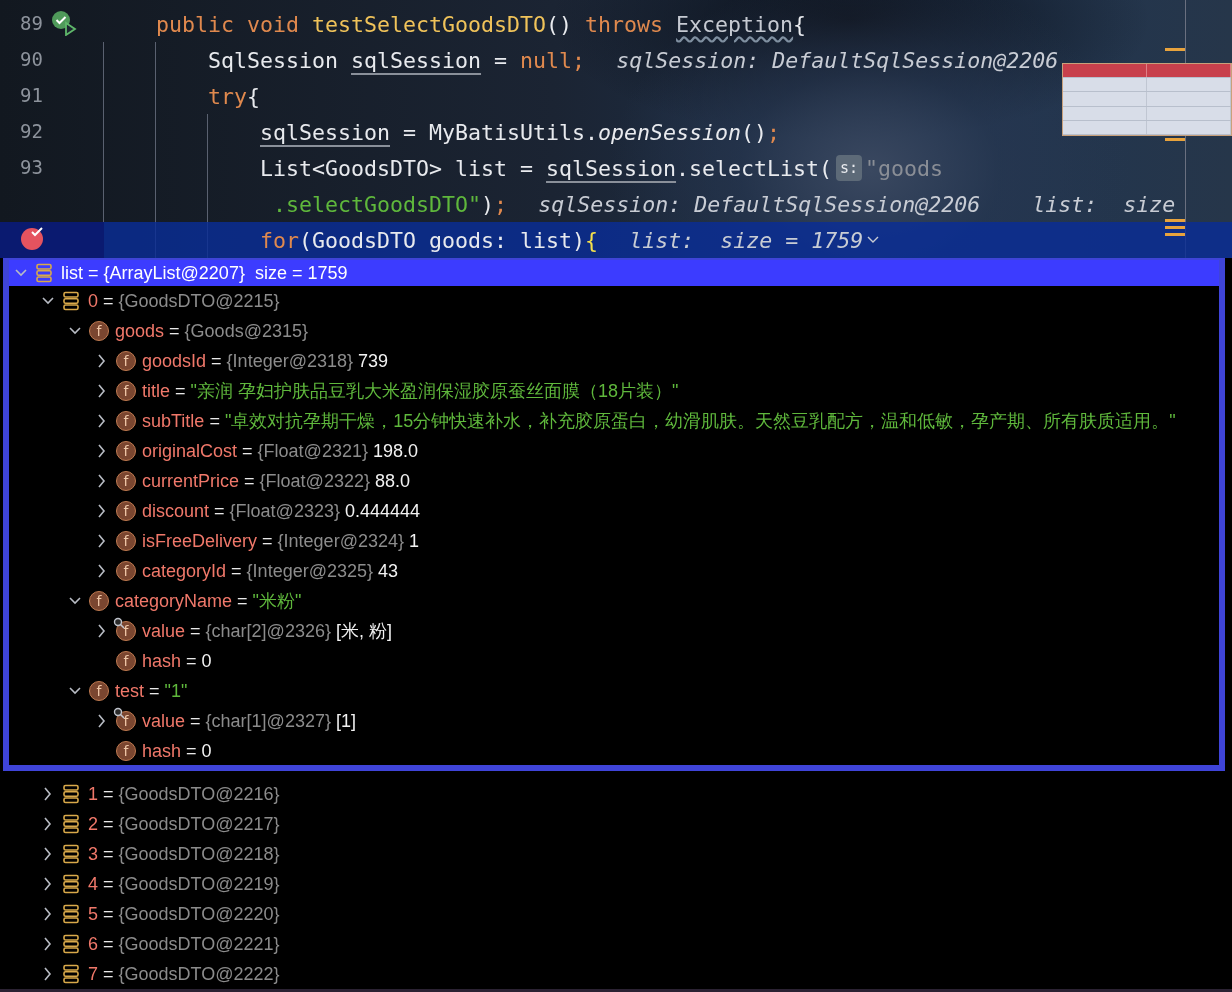  What do you see at coordinates (184, 794) in the screenshot?
I see `variable-text: 1 = {GoodsDTO@2216}` at bounding box center [184, 794].